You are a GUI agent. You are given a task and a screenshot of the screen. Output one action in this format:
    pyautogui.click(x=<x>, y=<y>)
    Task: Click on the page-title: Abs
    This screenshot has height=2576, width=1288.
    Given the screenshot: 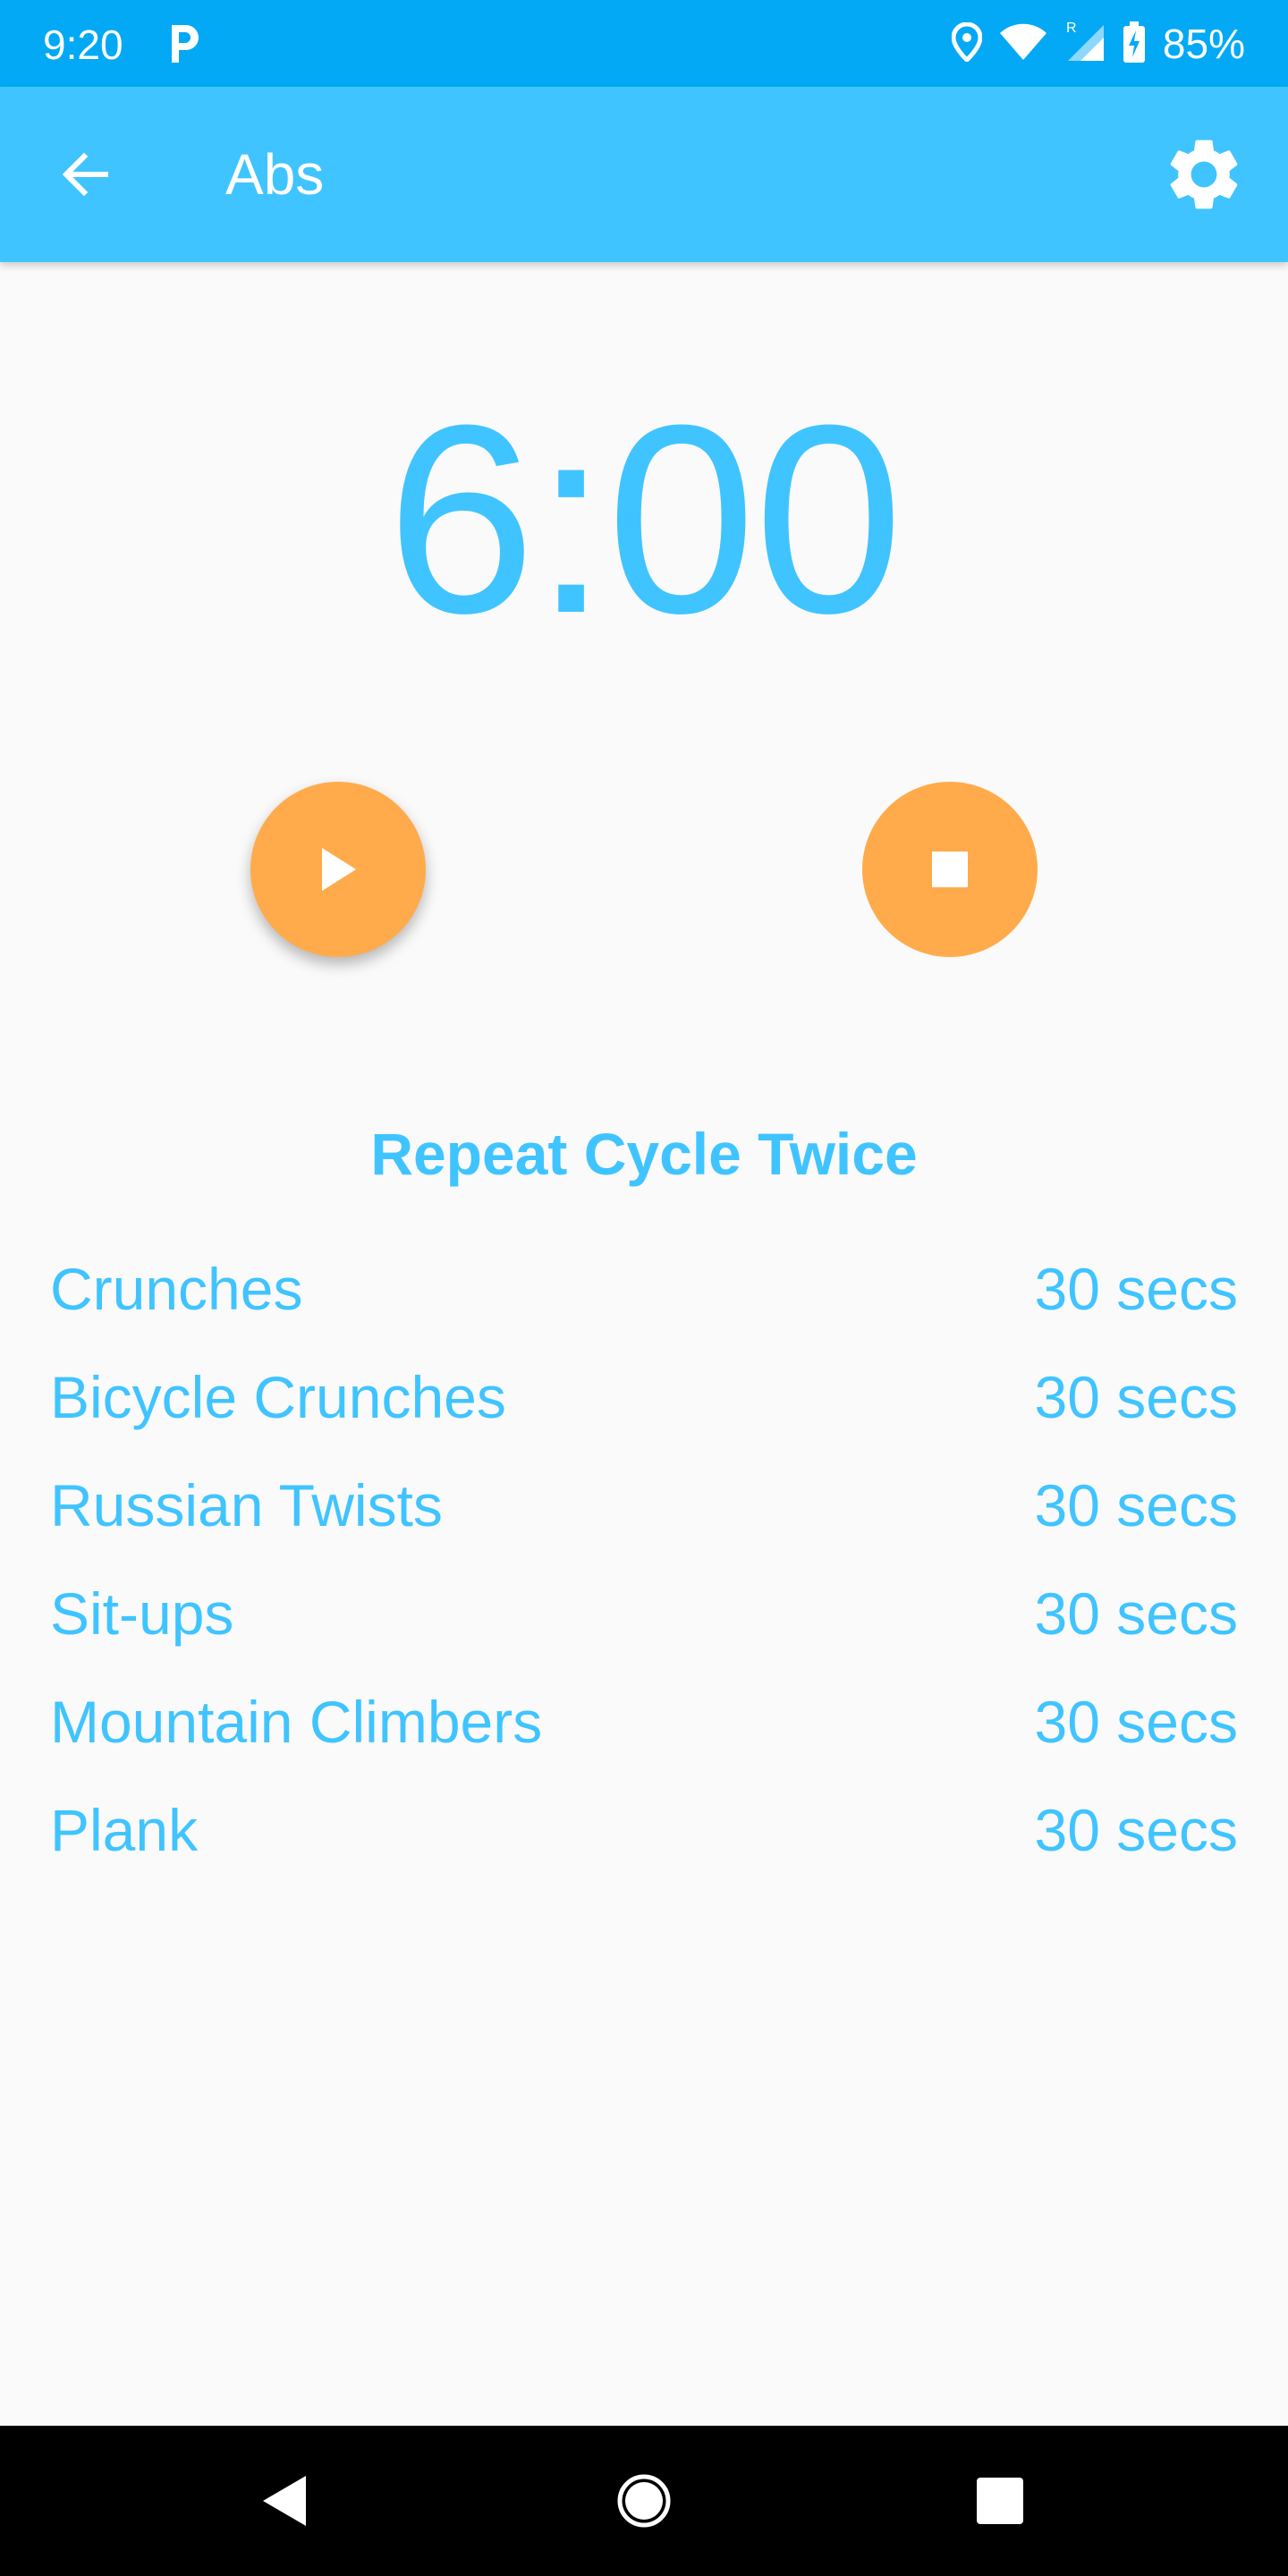 What is the action you would take?
    pyautogui.click(x=275, y=174)
    